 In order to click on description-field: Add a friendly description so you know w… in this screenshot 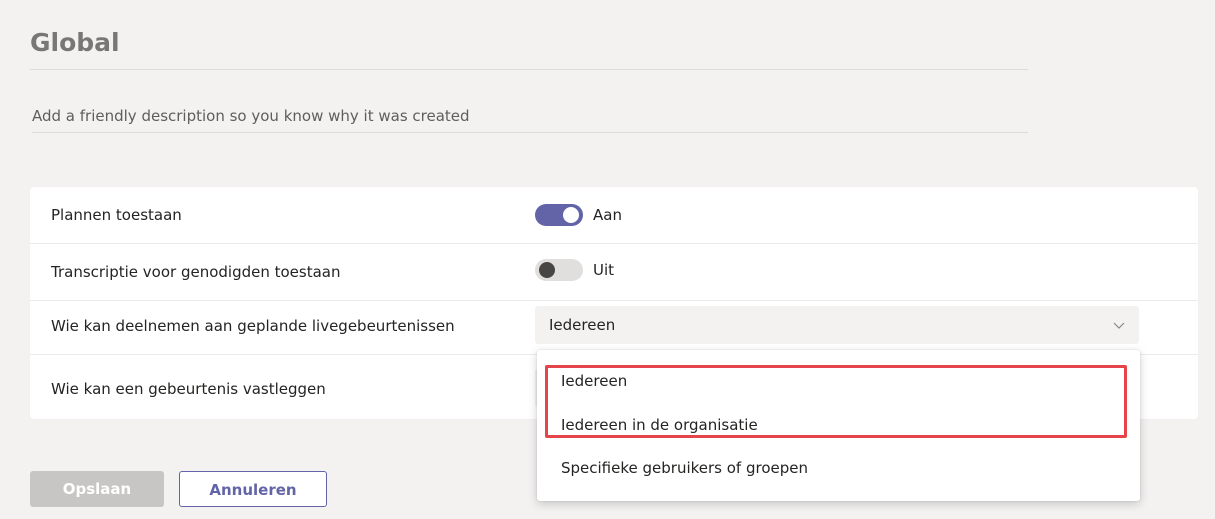, I will do `click(530, 116)`.